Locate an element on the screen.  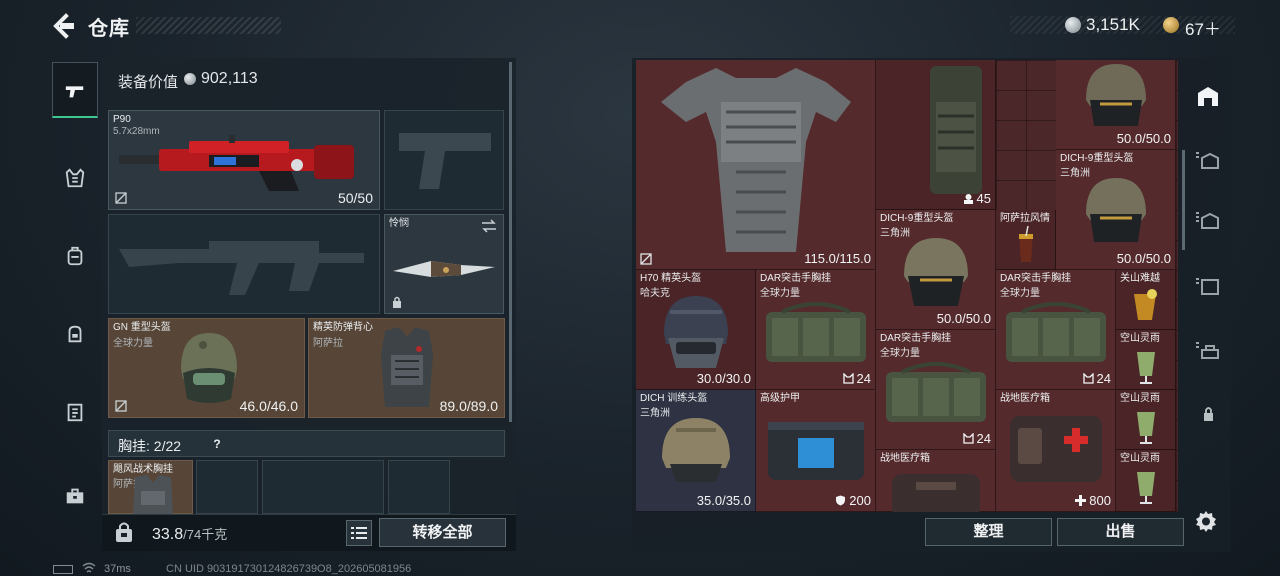
pistol-slot is located at coordinates (444, 160).